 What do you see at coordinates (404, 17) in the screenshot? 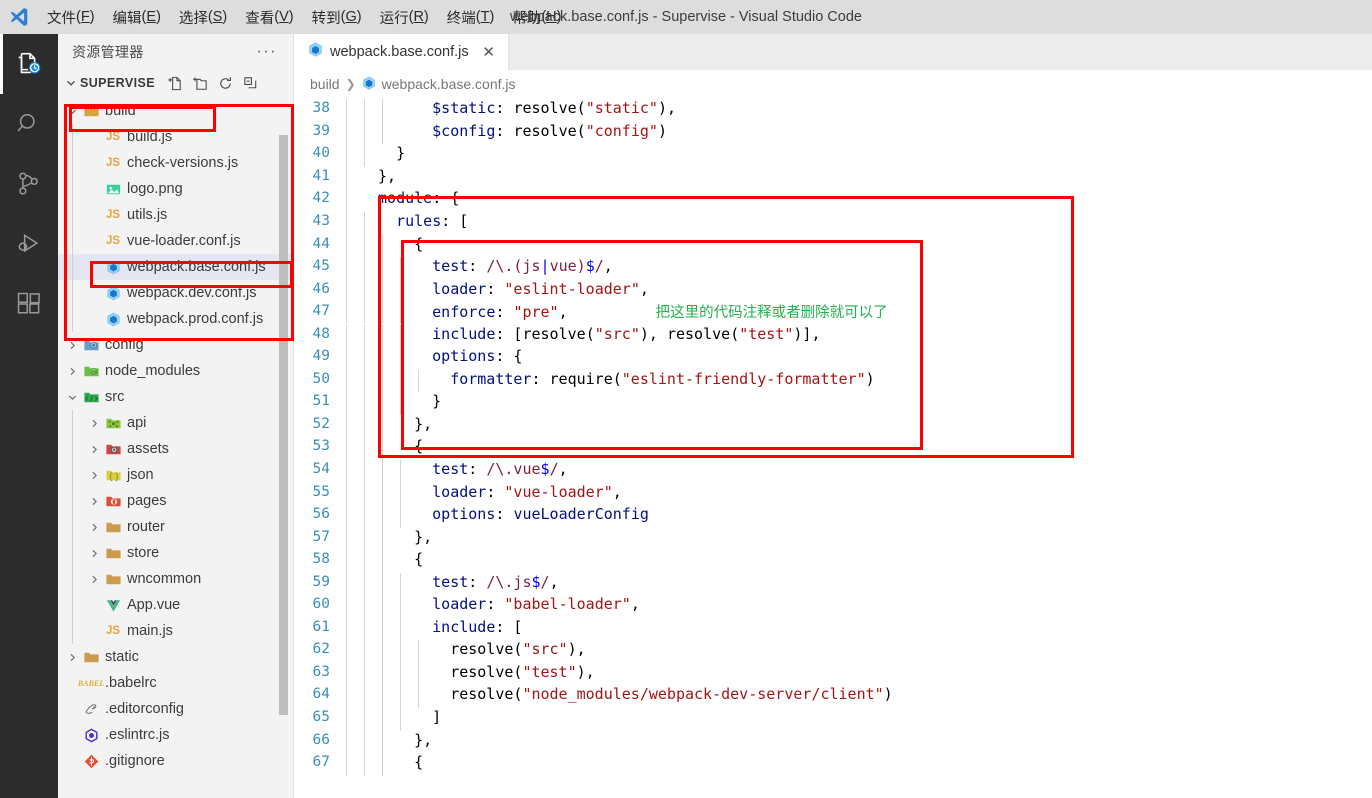
I see `menu-item-6: 运行 (R)` at bounding box center [404, 17].